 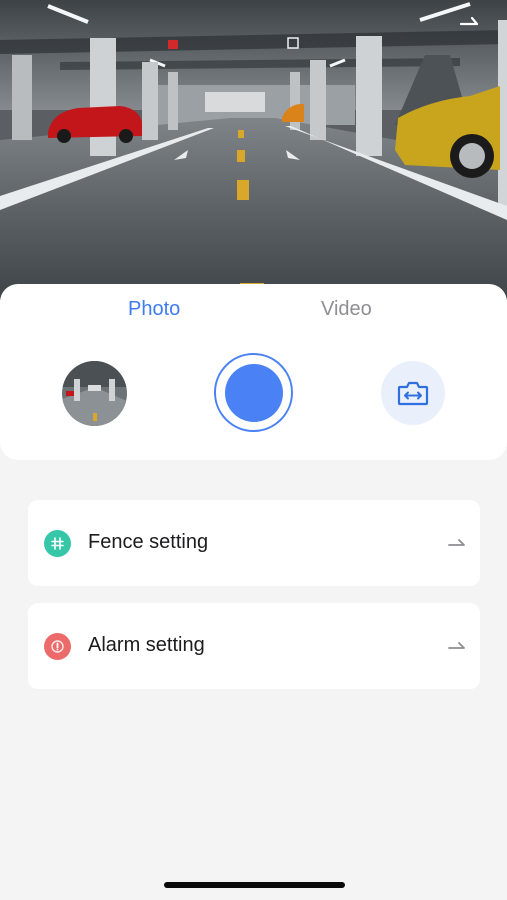 What do you see at coordinates (254, 646) in the screenshot?
I see `alarm-setting-item: Alarm setting` at bounding box center [254, 646].